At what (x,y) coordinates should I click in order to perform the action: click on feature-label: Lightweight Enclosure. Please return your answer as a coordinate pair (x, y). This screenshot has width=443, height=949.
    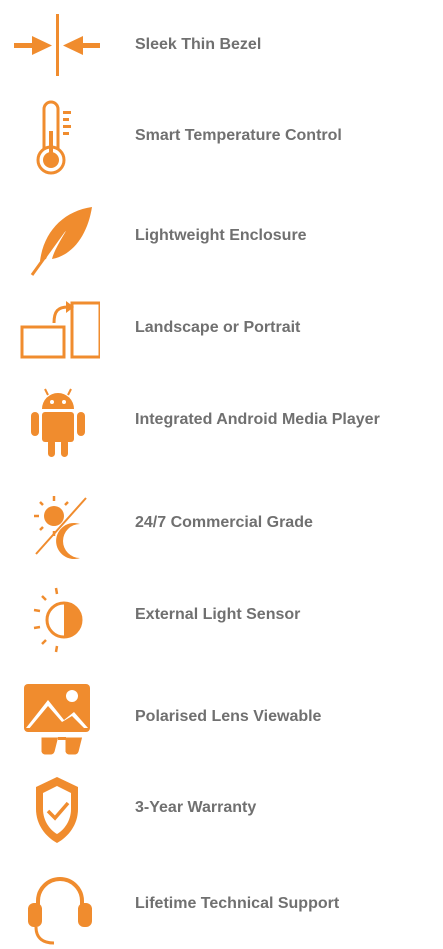
    Looking at the image, I should click on (221, 235).